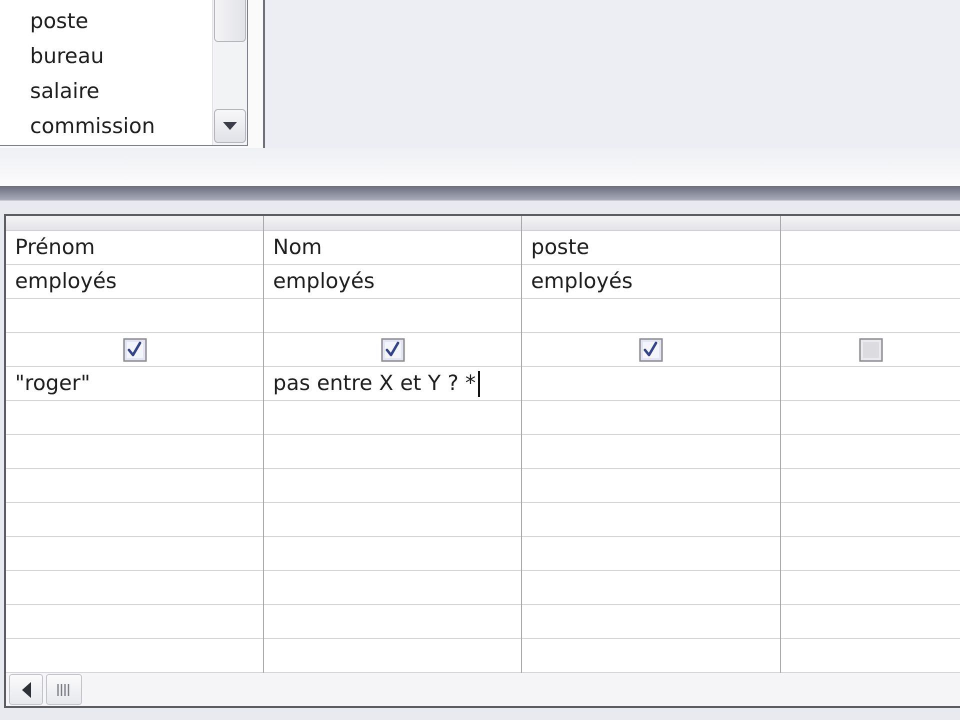  What do you see at coordinates (55, 247) in the screenshot?
I see `field-name: Prénom` at bounding box center [55, 247].